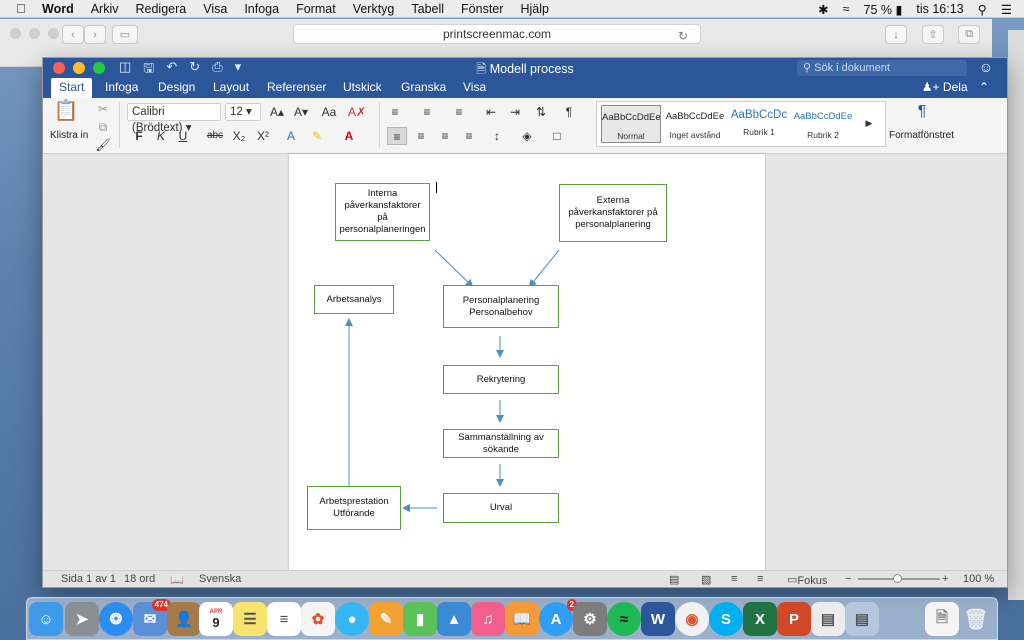 The image size is (1024, 640). Describe the element at coordinates (296, 88) in the screenshot. I see `tab-referenser: Referenser` at that location.